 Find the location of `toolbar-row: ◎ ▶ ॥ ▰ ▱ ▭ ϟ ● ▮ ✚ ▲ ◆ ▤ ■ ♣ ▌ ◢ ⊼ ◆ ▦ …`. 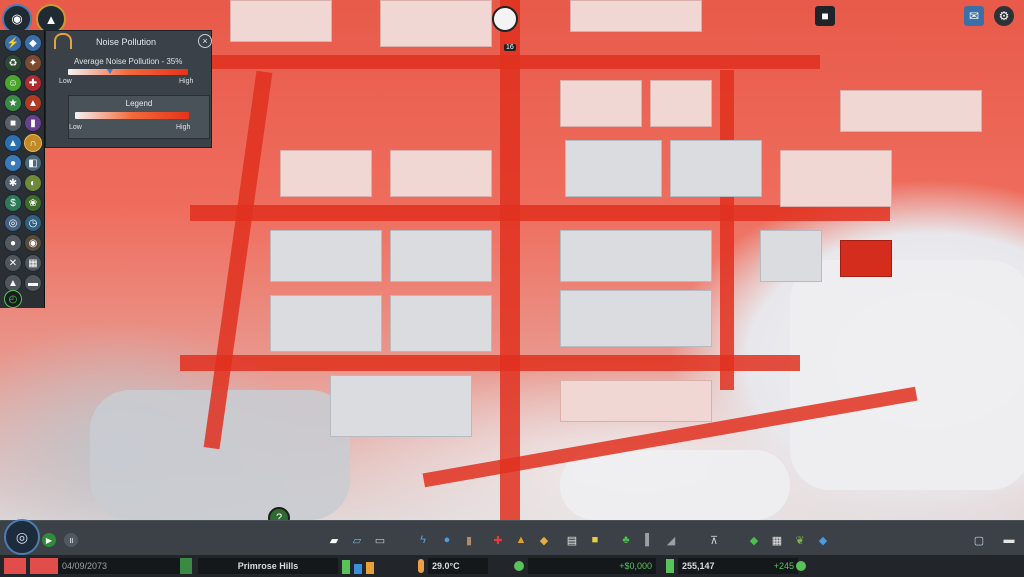

toolbar-row: ◎ ▶ ॥ ▰ ▱ ▭ ϟ ● ▮ ✚ ▲ ◆ ▤ ■ ♣ ▌ ◢ ⊼ ◆ ▦ … is located at coordinates (512, 537).